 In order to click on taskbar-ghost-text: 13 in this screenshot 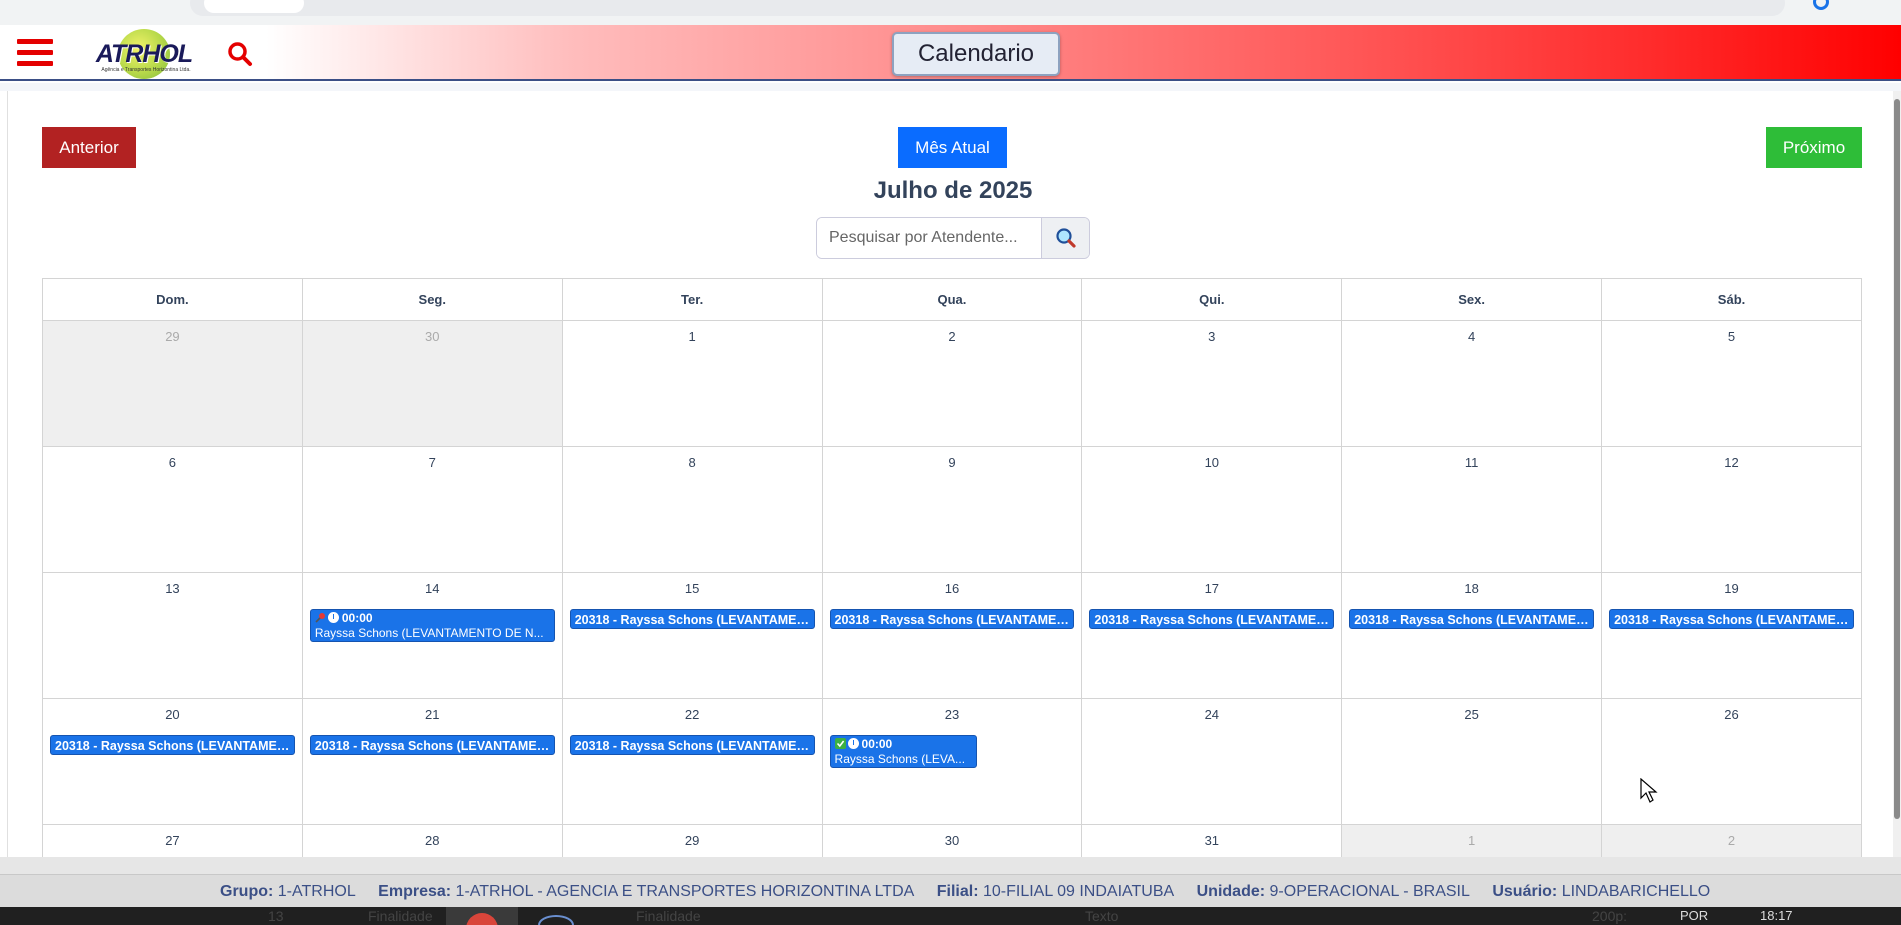, I will do `click(276, 916)`.